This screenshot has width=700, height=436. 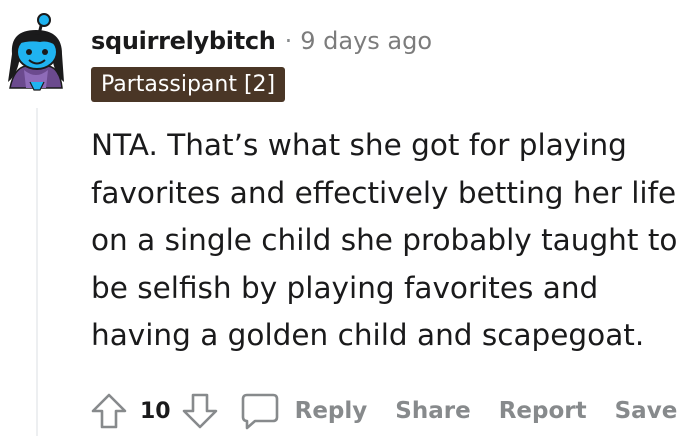 I want to click on avatar, so click(x=36, y=52).